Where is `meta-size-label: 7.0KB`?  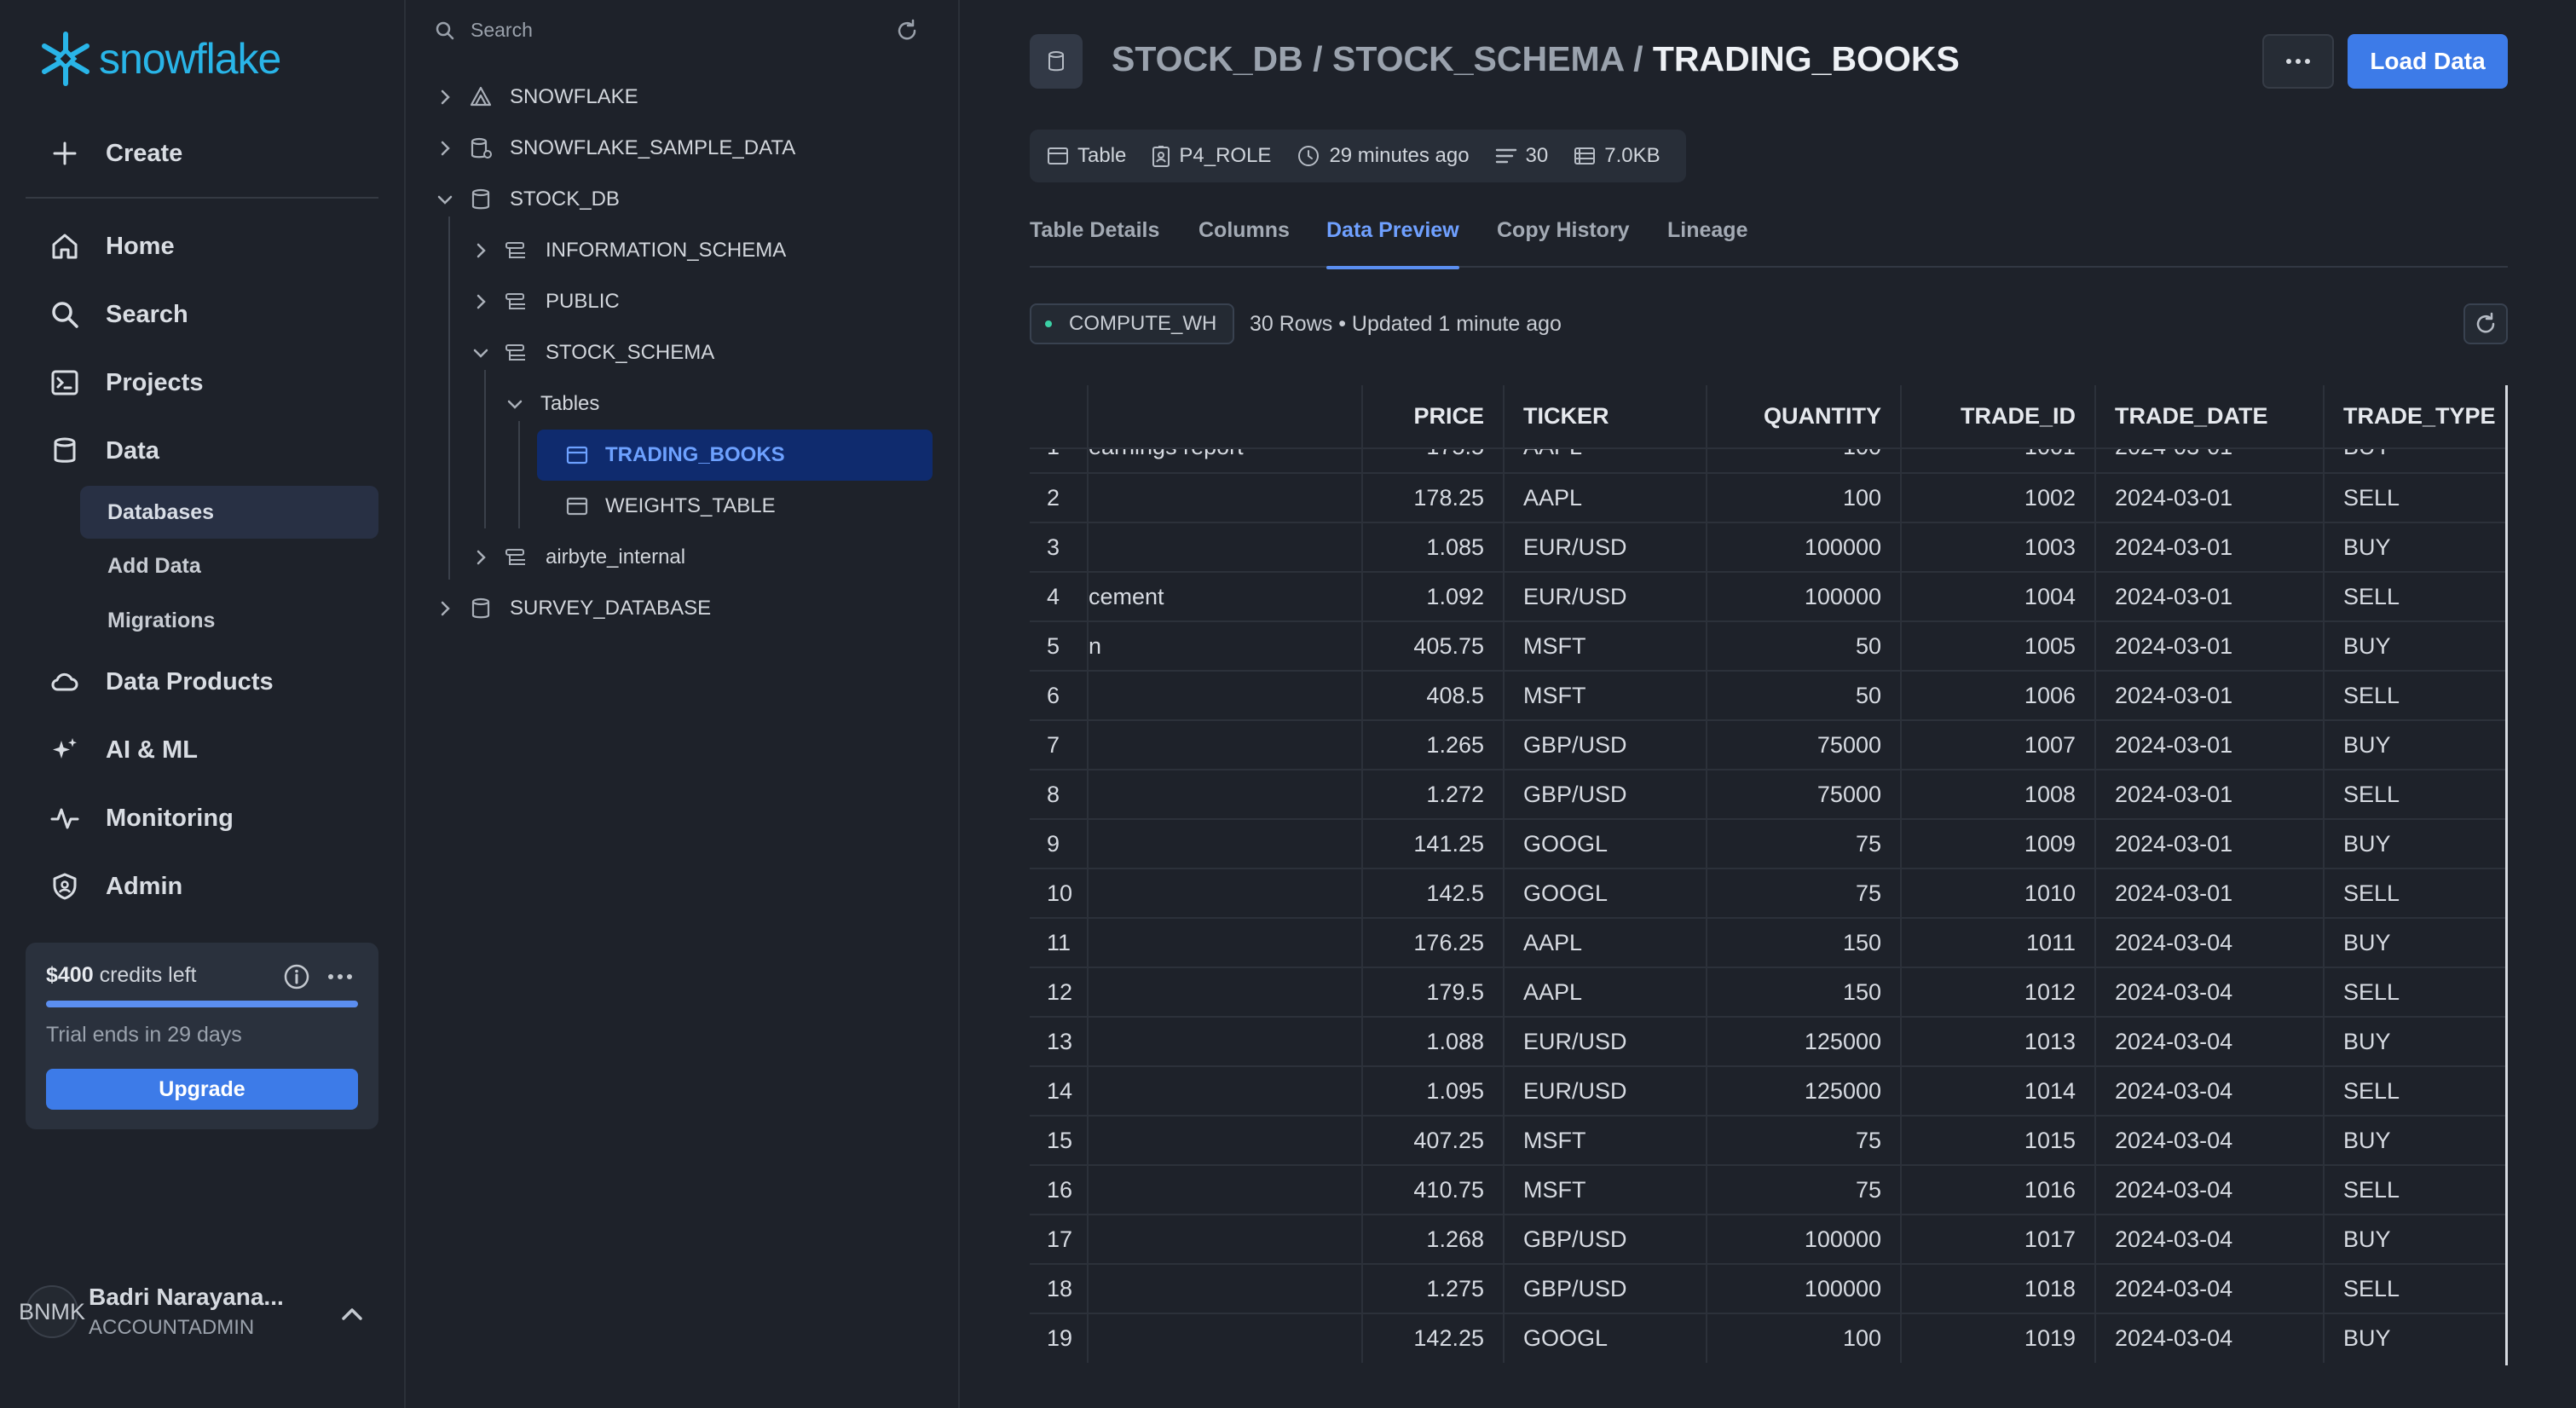 meta-size-label: 7.0KB is located at coordinates (1632, 155).